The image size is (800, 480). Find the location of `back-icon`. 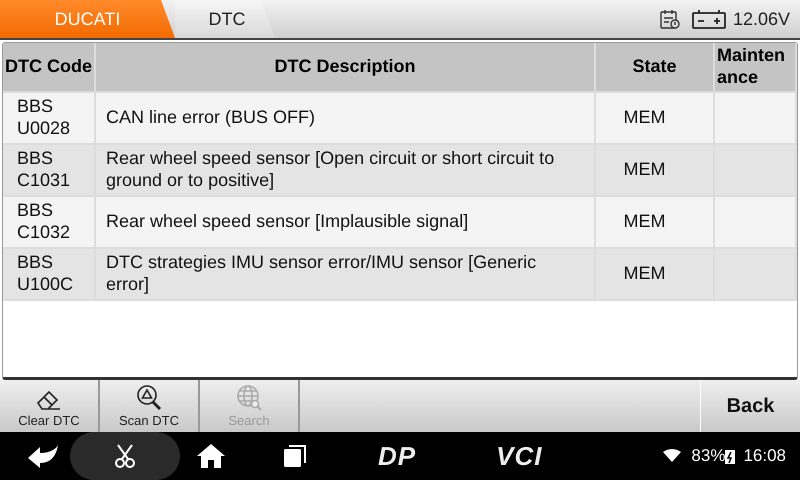

back-icon is located at coordinates (43, 456).